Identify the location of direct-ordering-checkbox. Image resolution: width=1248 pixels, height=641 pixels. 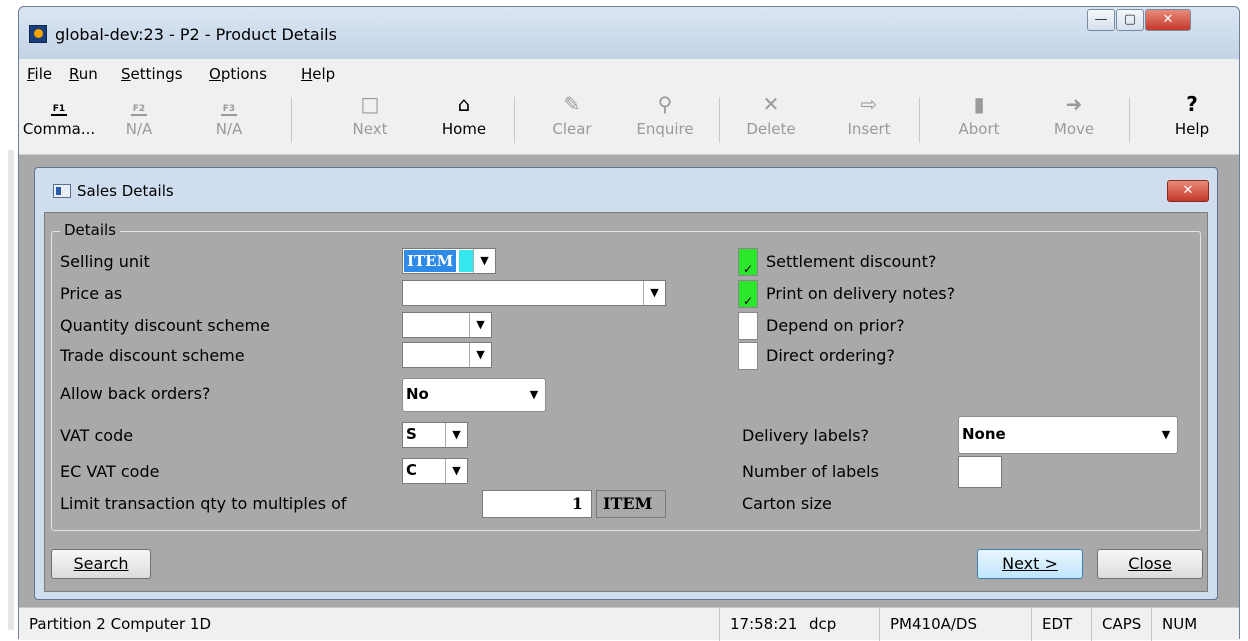
(748, 356).